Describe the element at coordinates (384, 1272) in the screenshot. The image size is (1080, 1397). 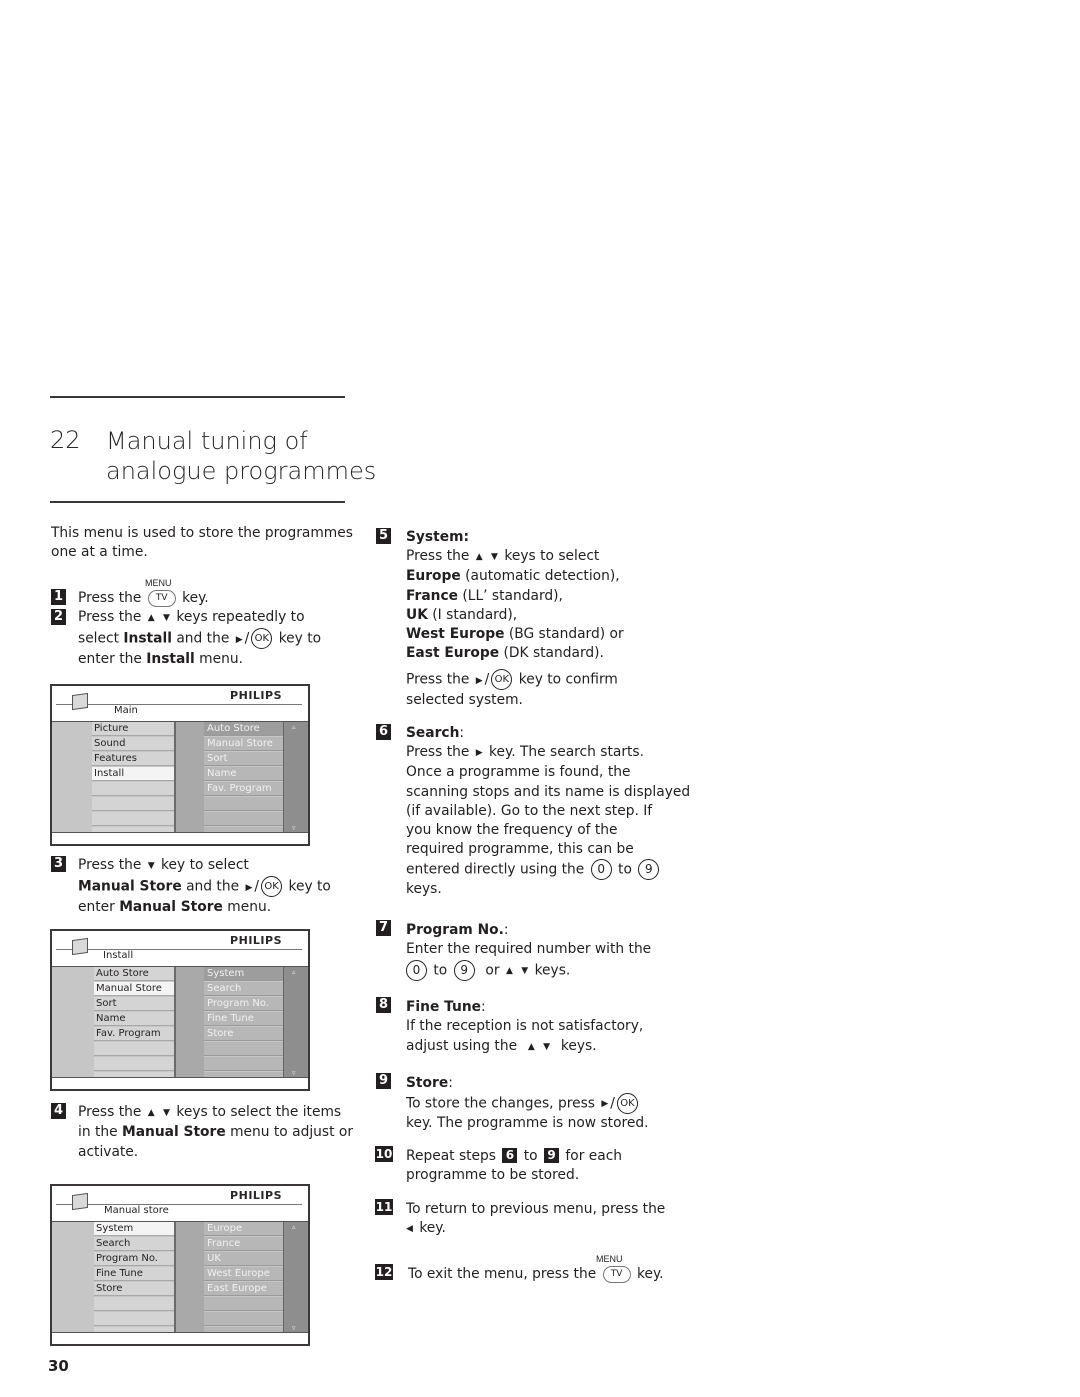
I see `step-number-12: 12` at that location.